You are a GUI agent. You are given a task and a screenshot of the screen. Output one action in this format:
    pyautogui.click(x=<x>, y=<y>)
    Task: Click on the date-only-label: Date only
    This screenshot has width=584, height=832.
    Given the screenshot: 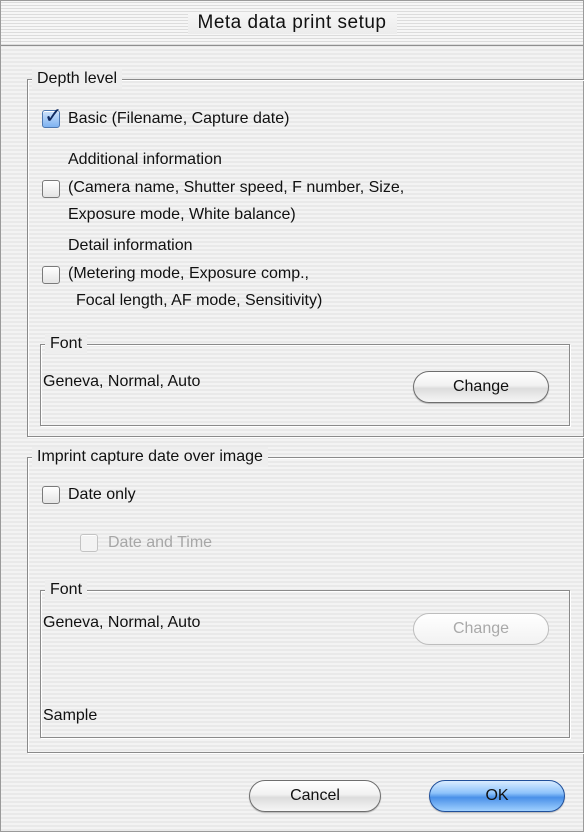 What is the action you would take?
    pyautogui.click(x=102, y=494)
    